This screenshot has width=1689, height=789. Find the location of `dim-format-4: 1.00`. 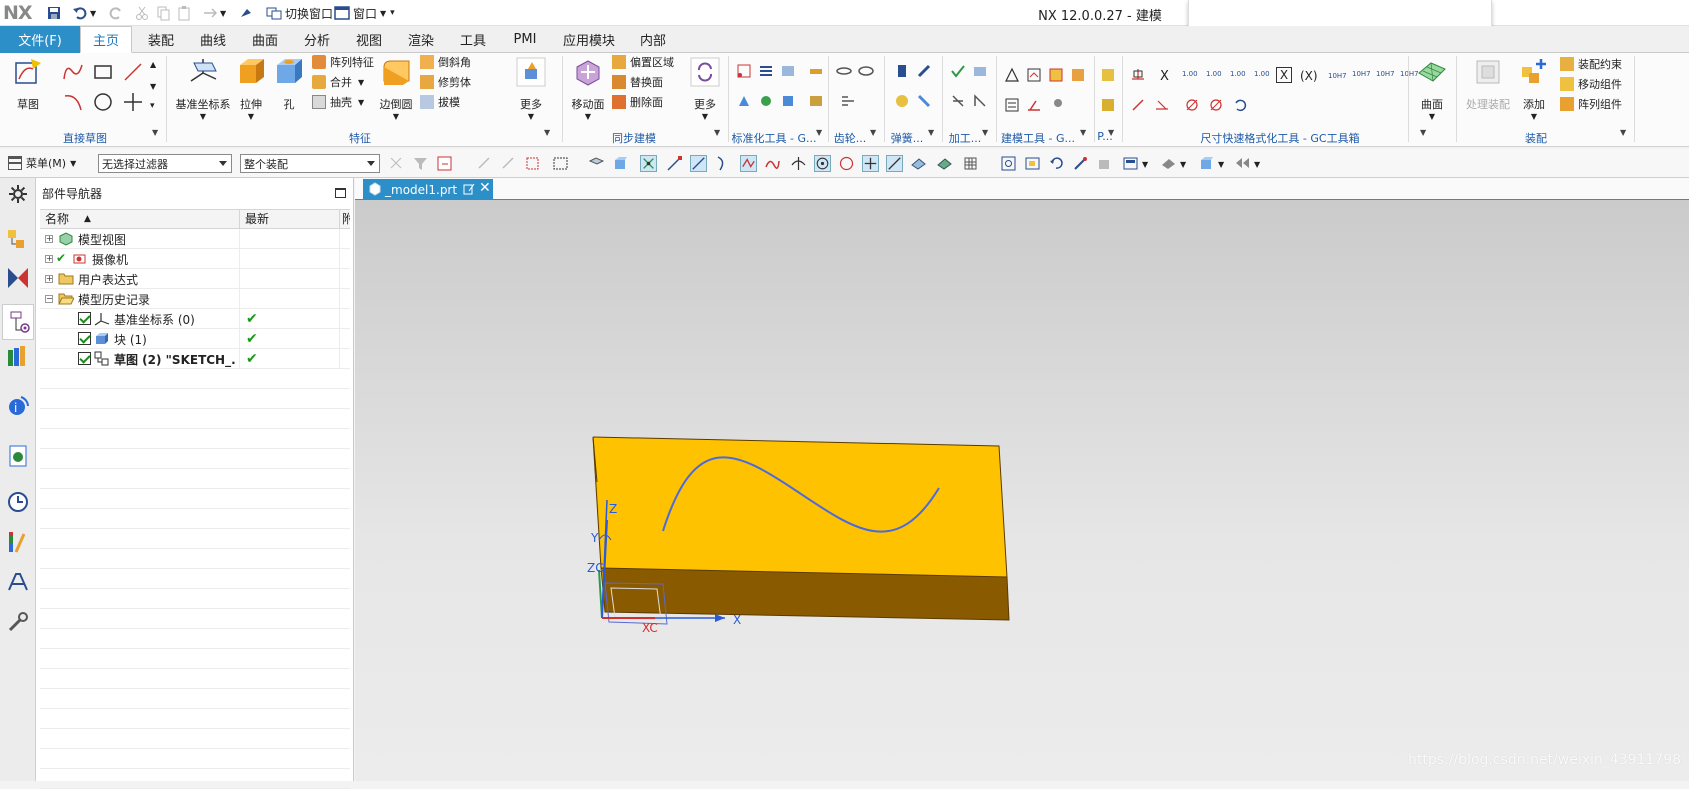

dim-format-4: 1.00 is located at coordinates (1262, 74).